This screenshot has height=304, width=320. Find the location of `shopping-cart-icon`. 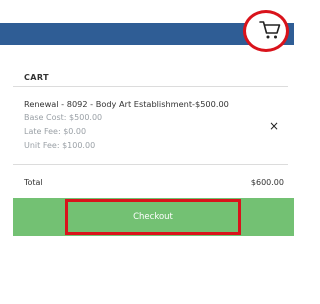

shopping-cart-icon is located at coordinates (270, 30).